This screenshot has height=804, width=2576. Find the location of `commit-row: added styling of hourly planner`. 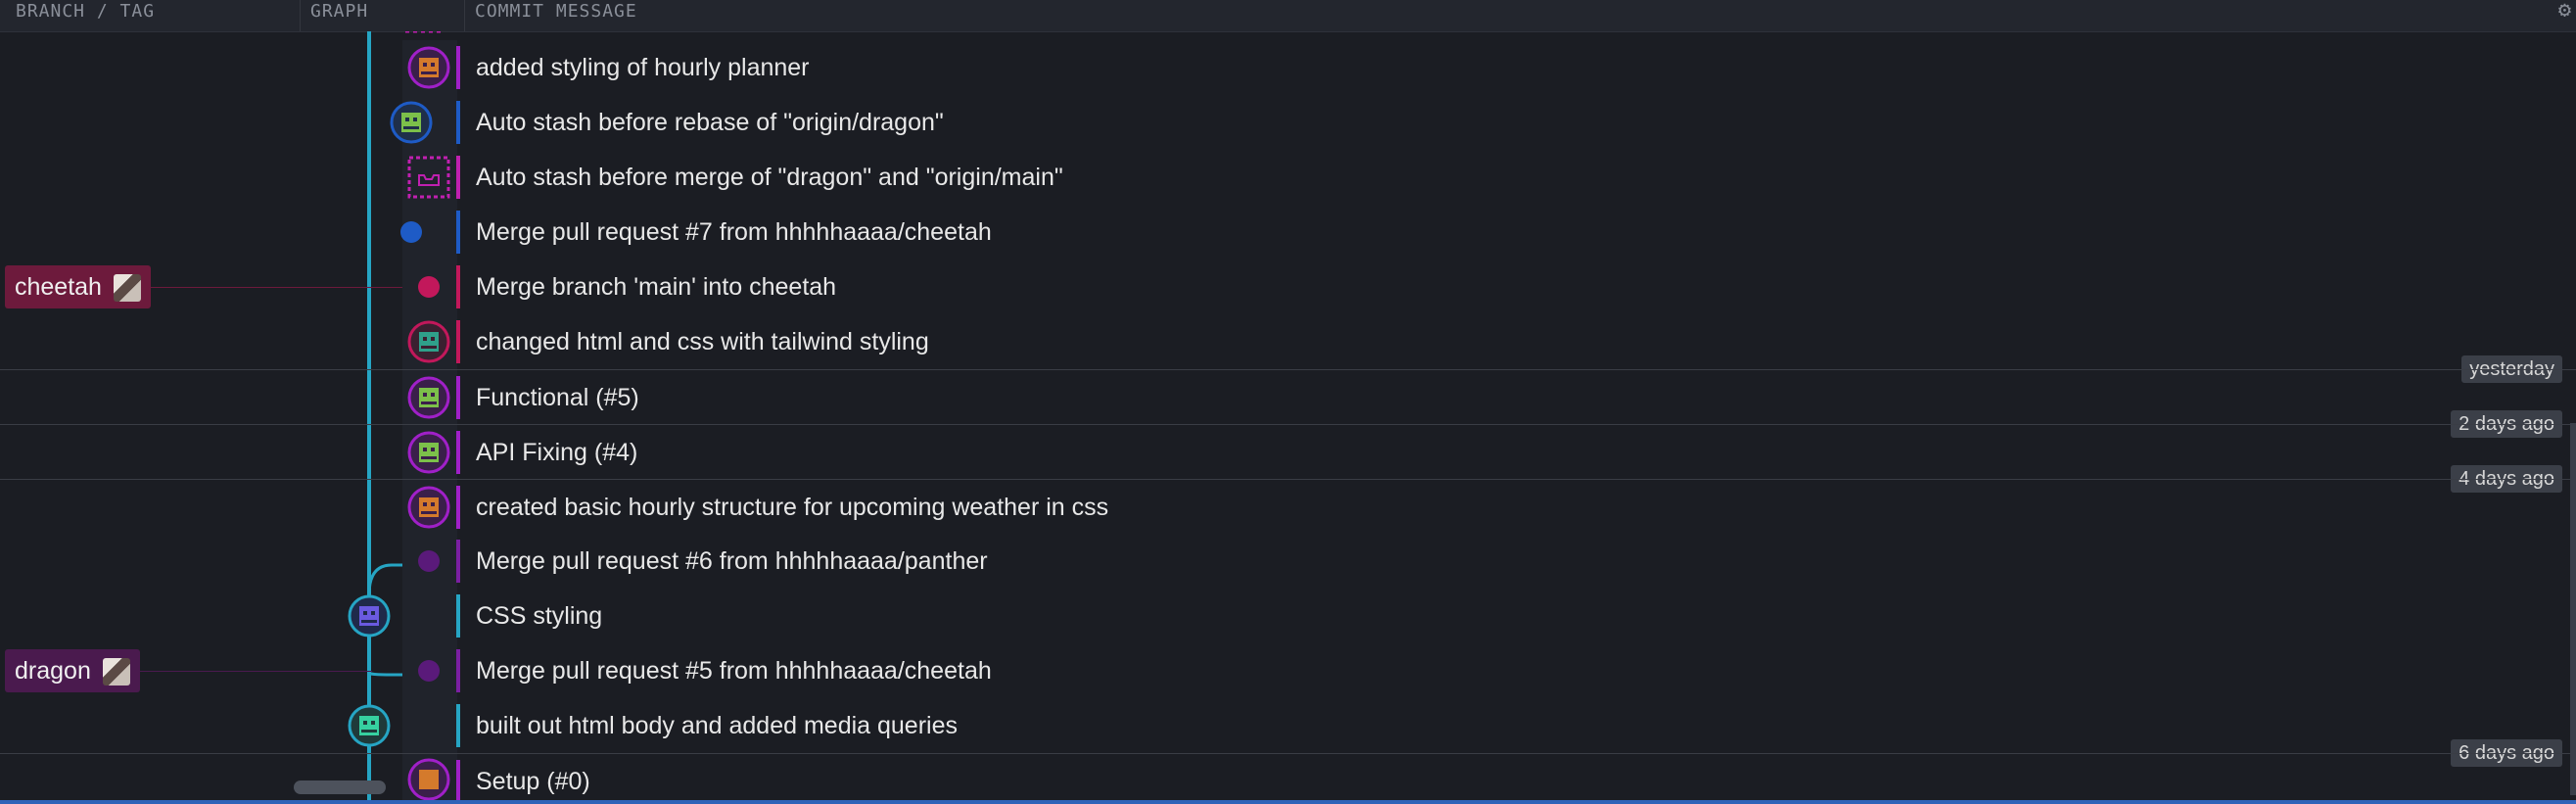

commit-row: added styling of hourly planner is located at coordinates (1288, 67).